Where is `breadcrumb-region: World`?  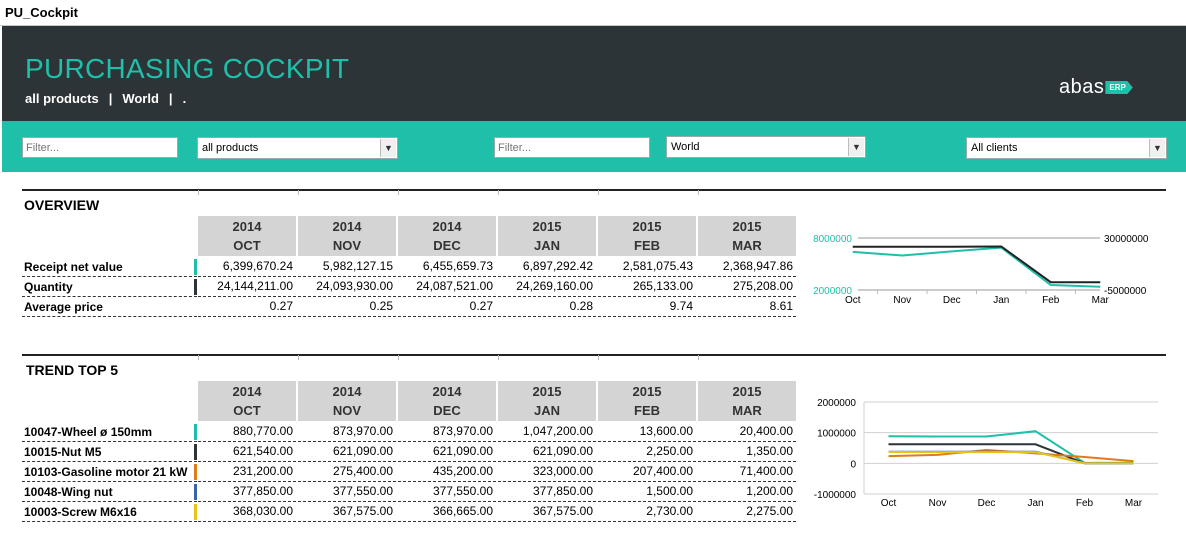 breadcrumb-region: World is located at coordinates (140, 98).